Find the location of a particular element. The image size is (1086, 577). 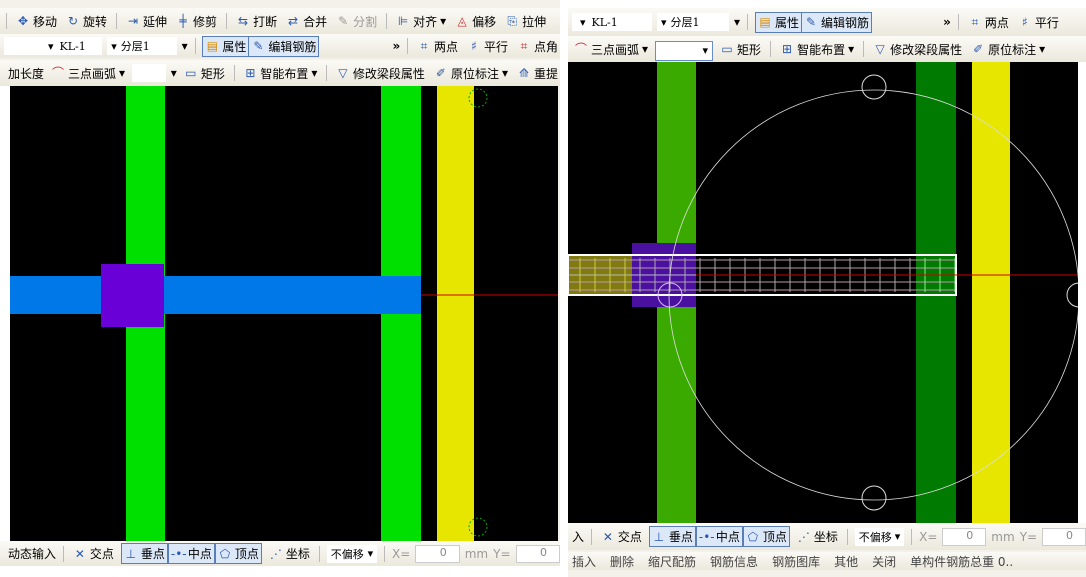

dynamic-input-toggle: 动态输入 is located at coordinates (32, 553).